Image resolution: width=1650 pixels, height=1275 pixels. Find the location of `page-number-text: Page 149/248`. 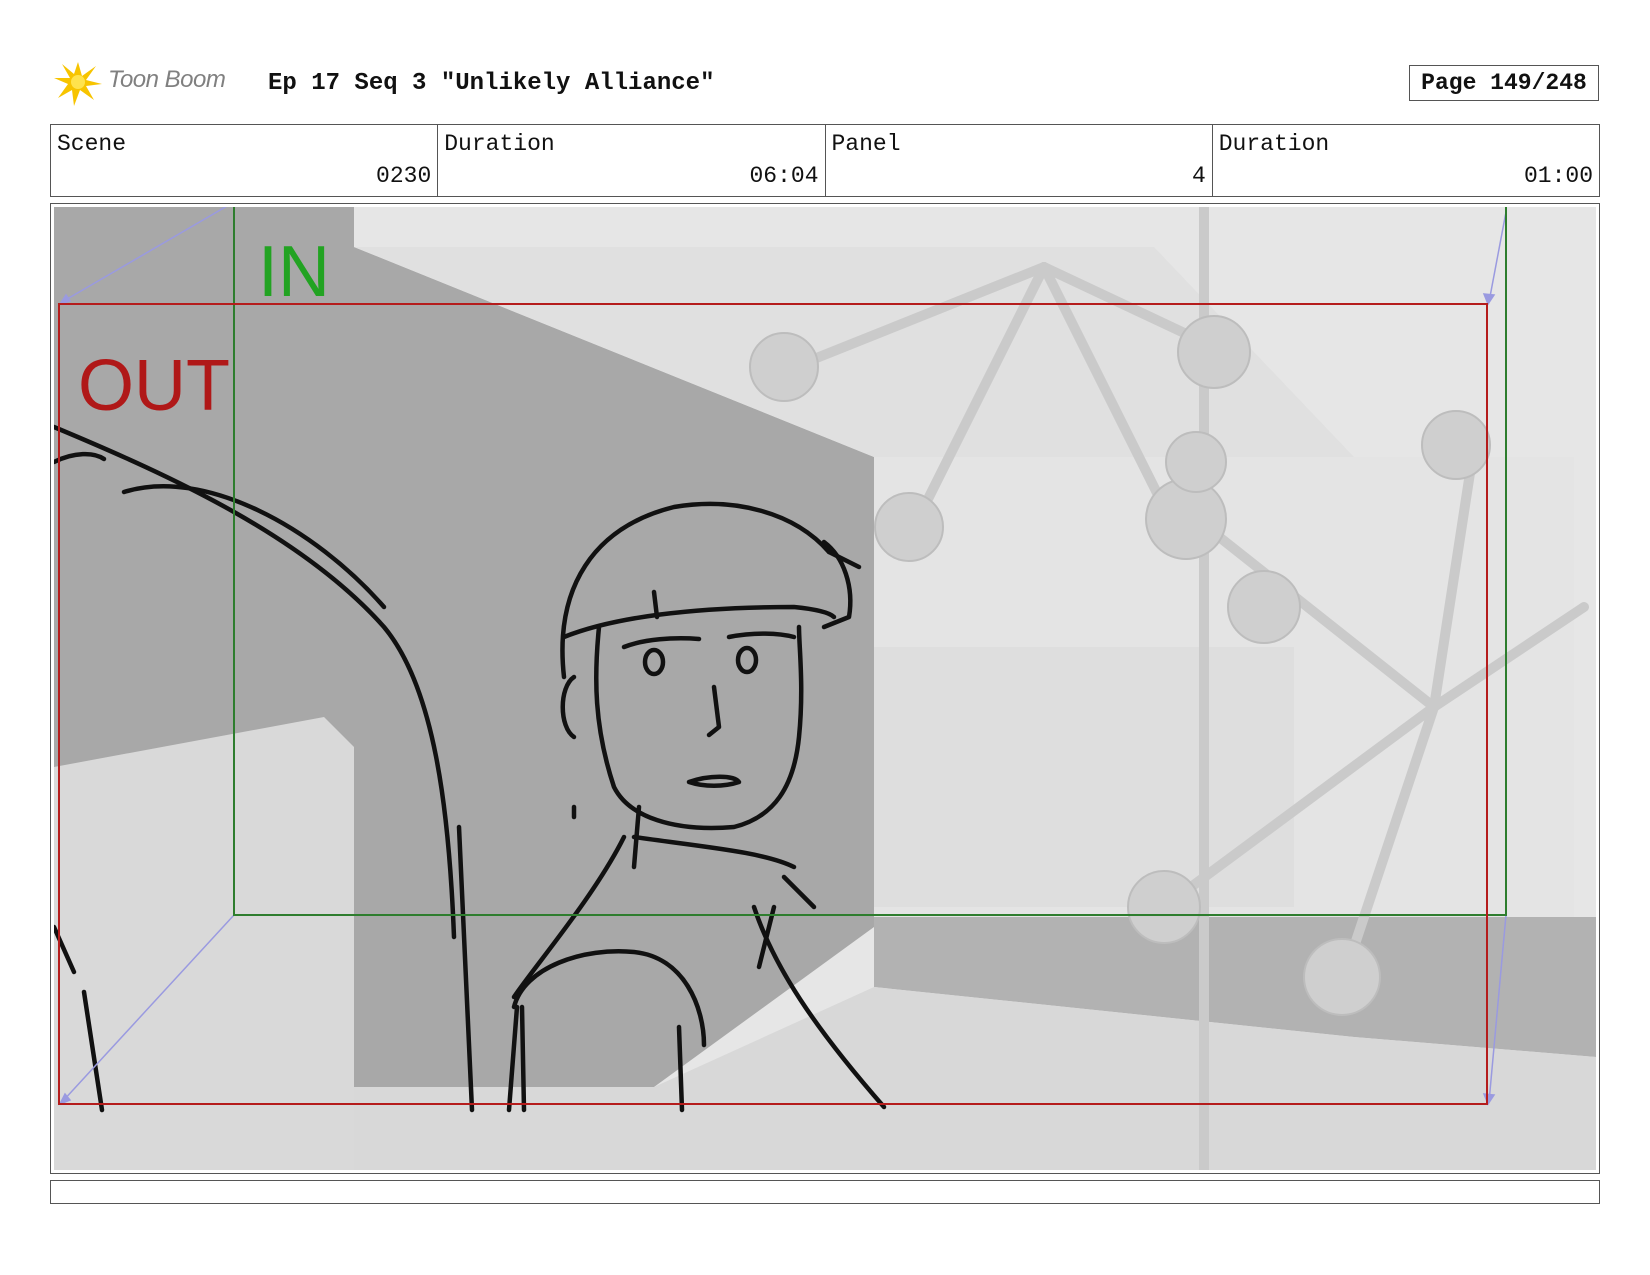

page-number-text: Page 149/248 is located at coordinates (1504, 83).